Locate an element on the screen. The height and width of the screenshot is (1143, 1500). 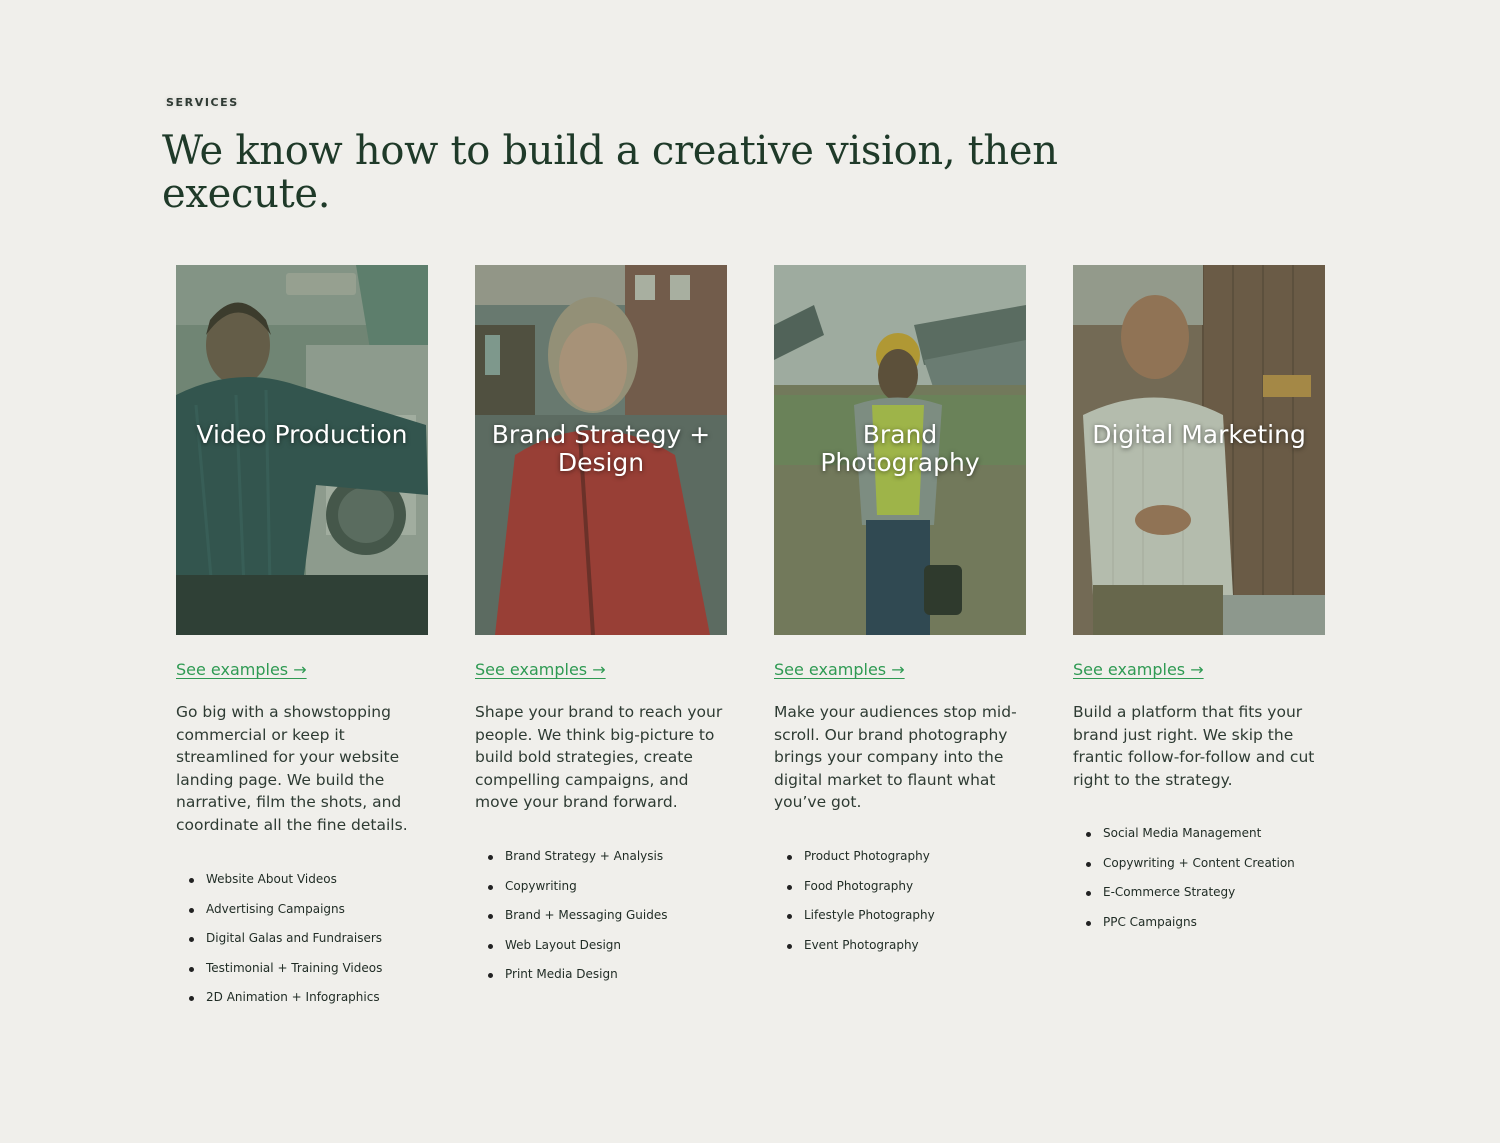
feature-item: Website About Videos is located at coordinates (323, 880).